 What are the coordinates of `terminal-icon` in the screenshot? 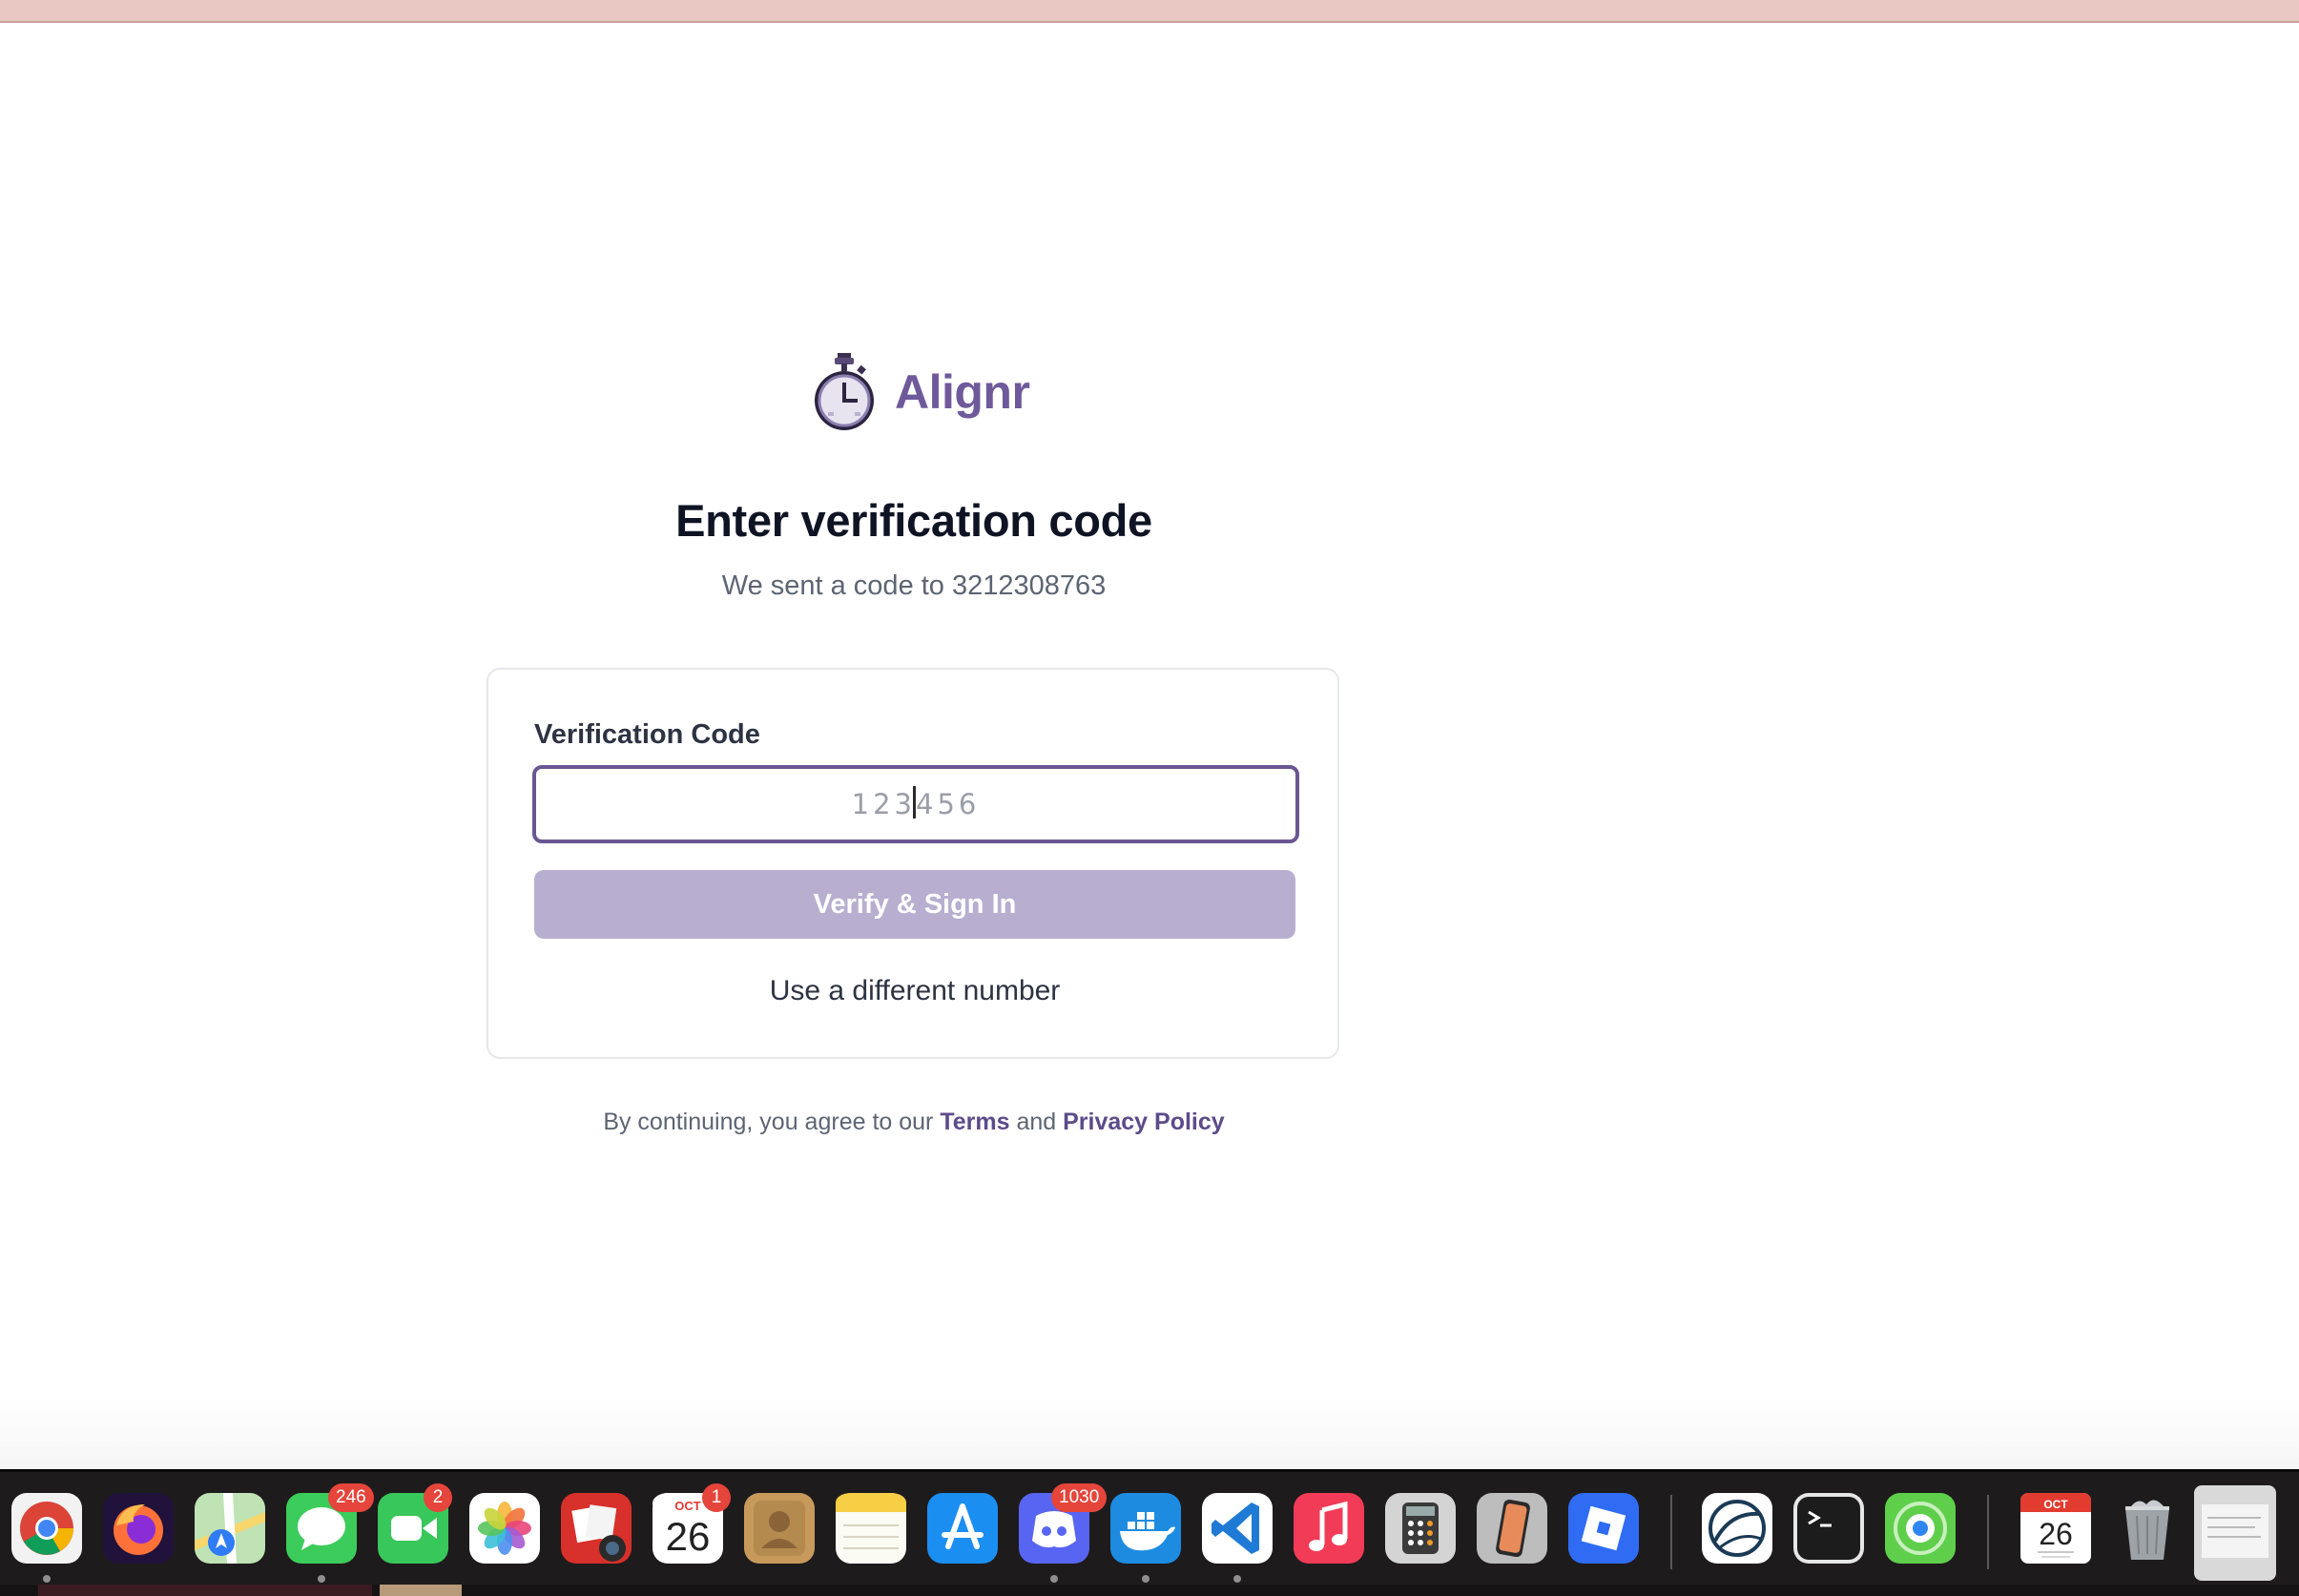 It's located at (1828, 1529).